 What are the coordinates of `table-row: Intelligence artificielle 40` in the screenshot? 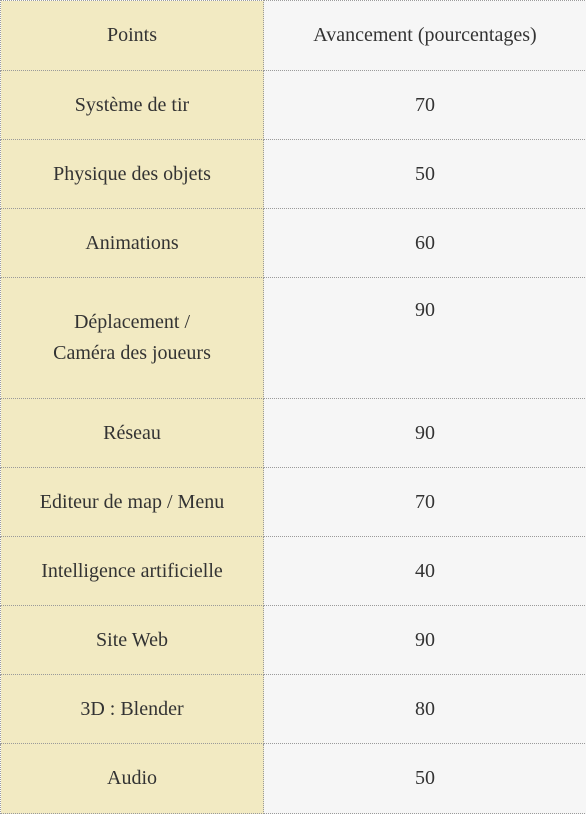 It's located at (293, 571).